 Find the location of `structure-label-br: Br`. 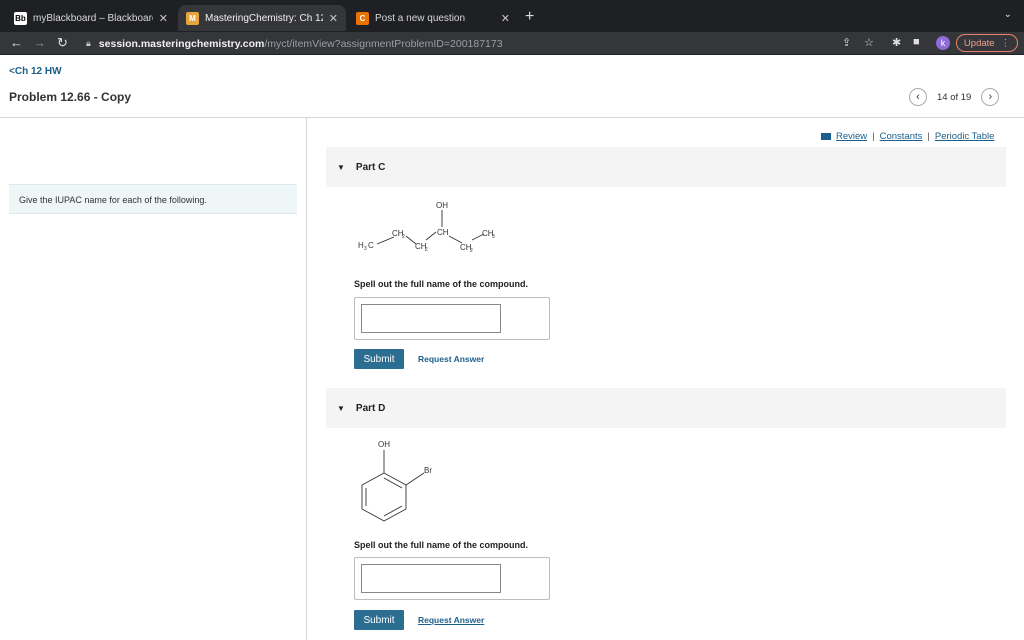

structure-label-br: Br is located at coordinates (428, 470).